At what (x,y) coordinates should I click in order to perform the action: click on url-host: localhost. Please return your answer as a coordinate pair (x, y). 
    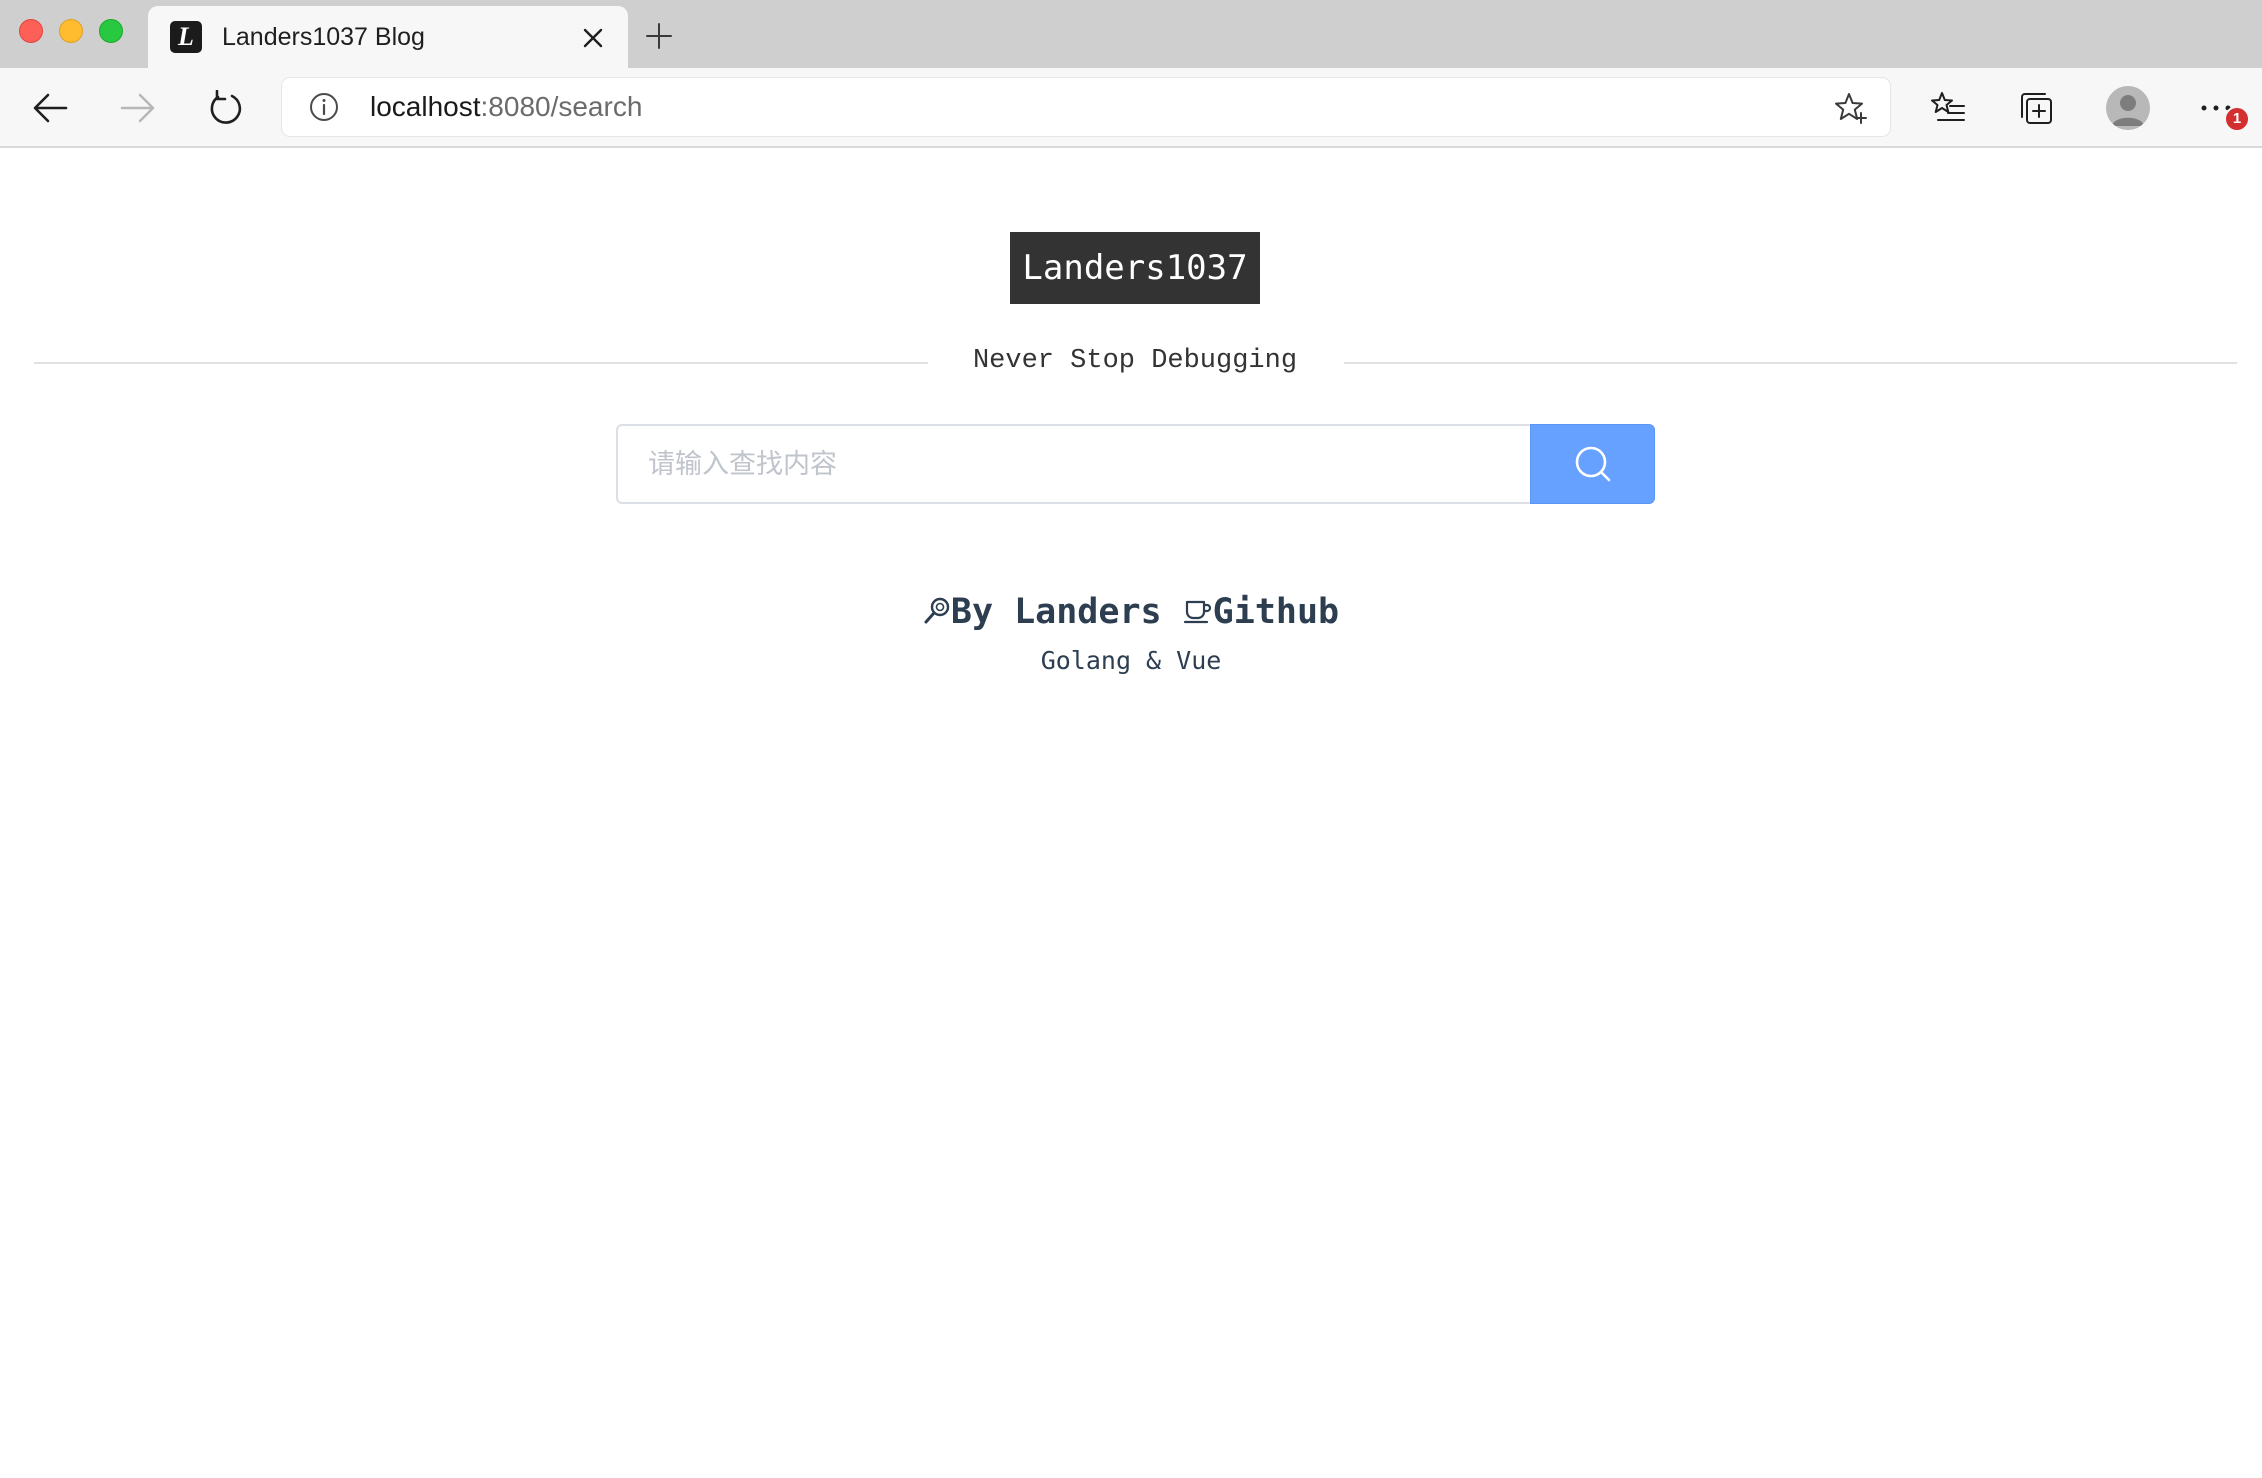
    Looking at the image, I should click on (425, 106).